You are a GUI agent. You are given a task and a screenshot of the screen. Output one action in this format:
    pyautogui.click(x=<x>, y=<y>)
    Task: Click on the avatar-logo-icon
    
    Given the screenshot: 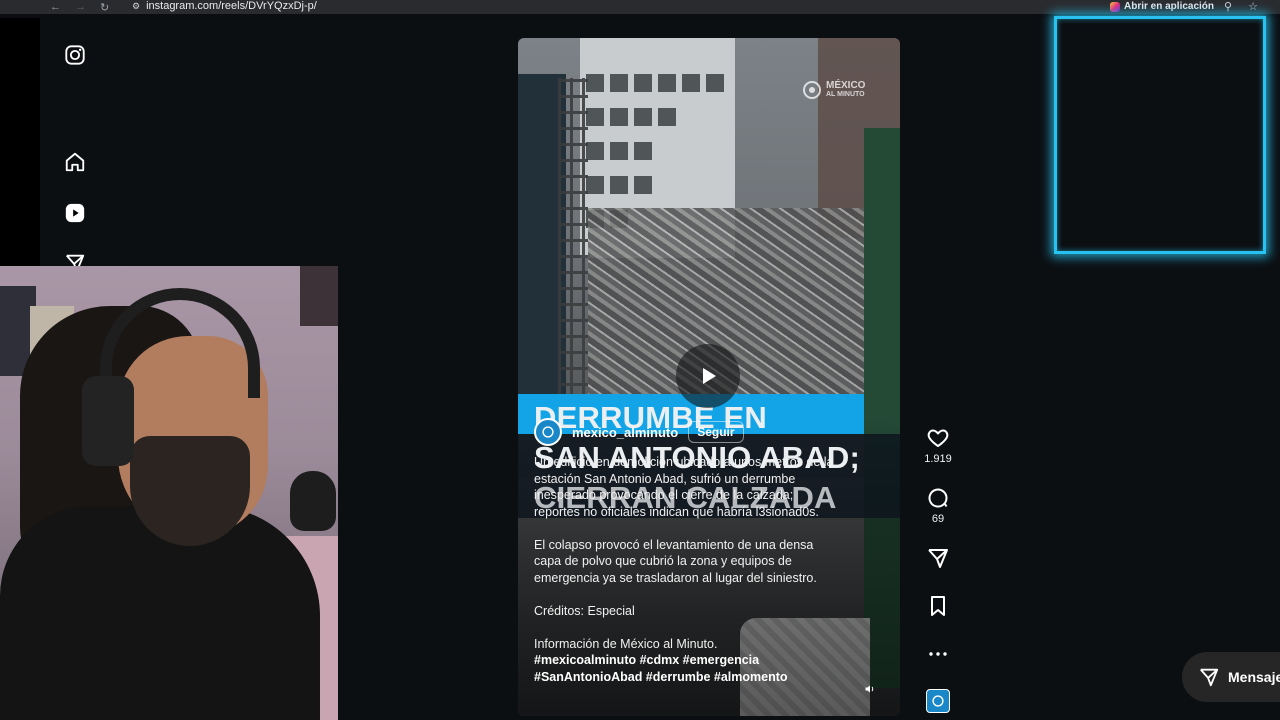 What is the action you would take?
    pyautogui.click(x=548, y=432)
    